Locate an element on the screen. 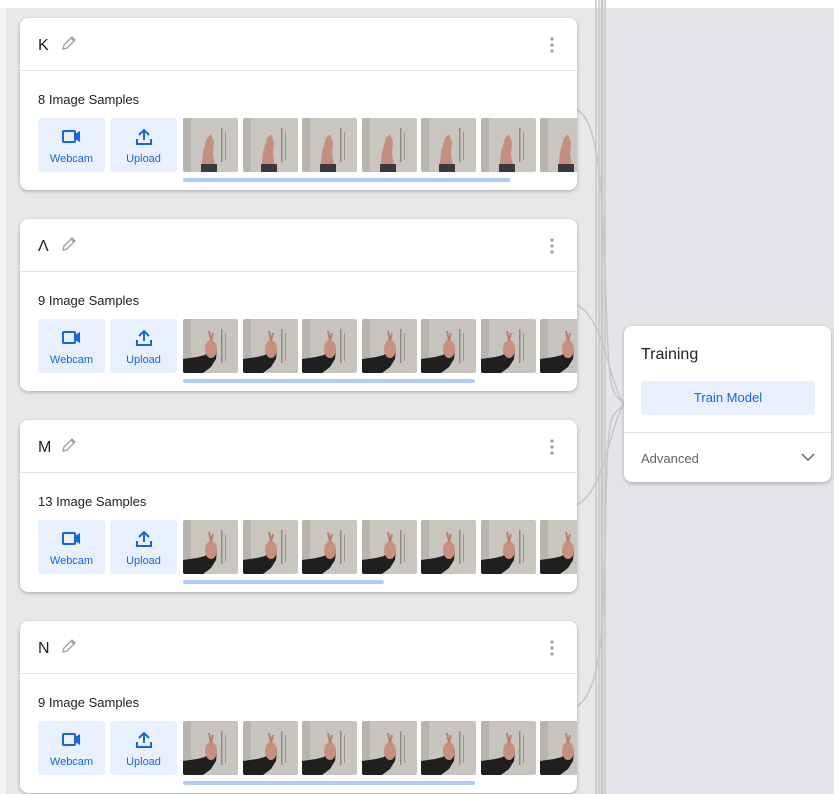  samples-count-label: 8 Image Samples is located at coordinates (89, 99).